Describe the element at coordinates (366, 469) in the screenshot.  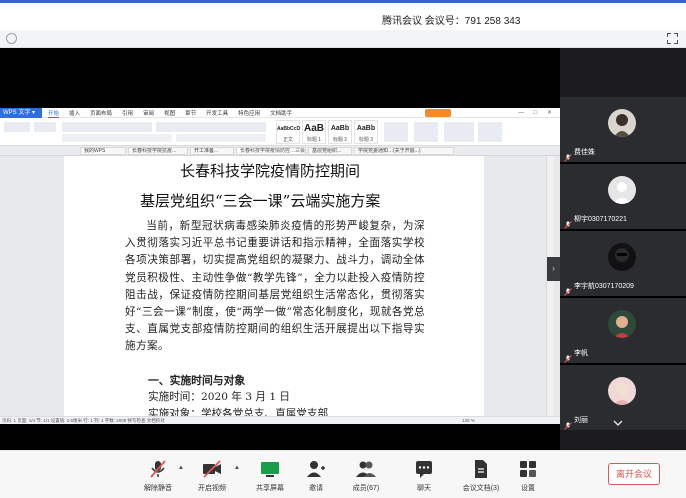
I see `members-icon` at that location.